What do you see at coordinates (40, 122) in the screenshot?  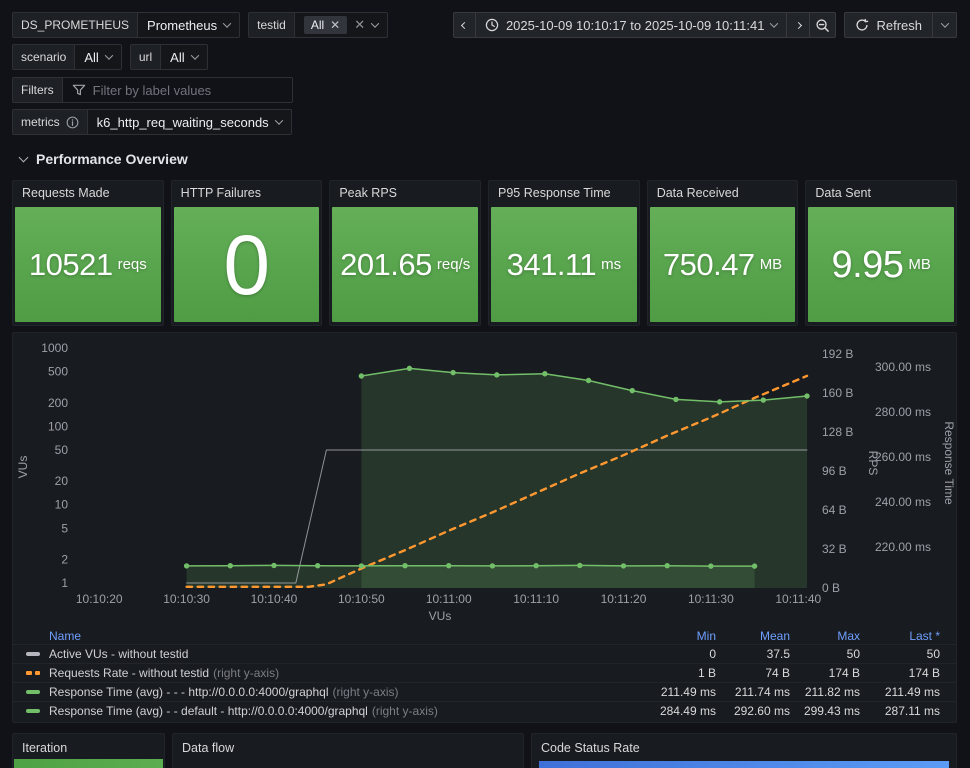 I see `metrics-label-text: metrics` at bounding box center [40, 122].